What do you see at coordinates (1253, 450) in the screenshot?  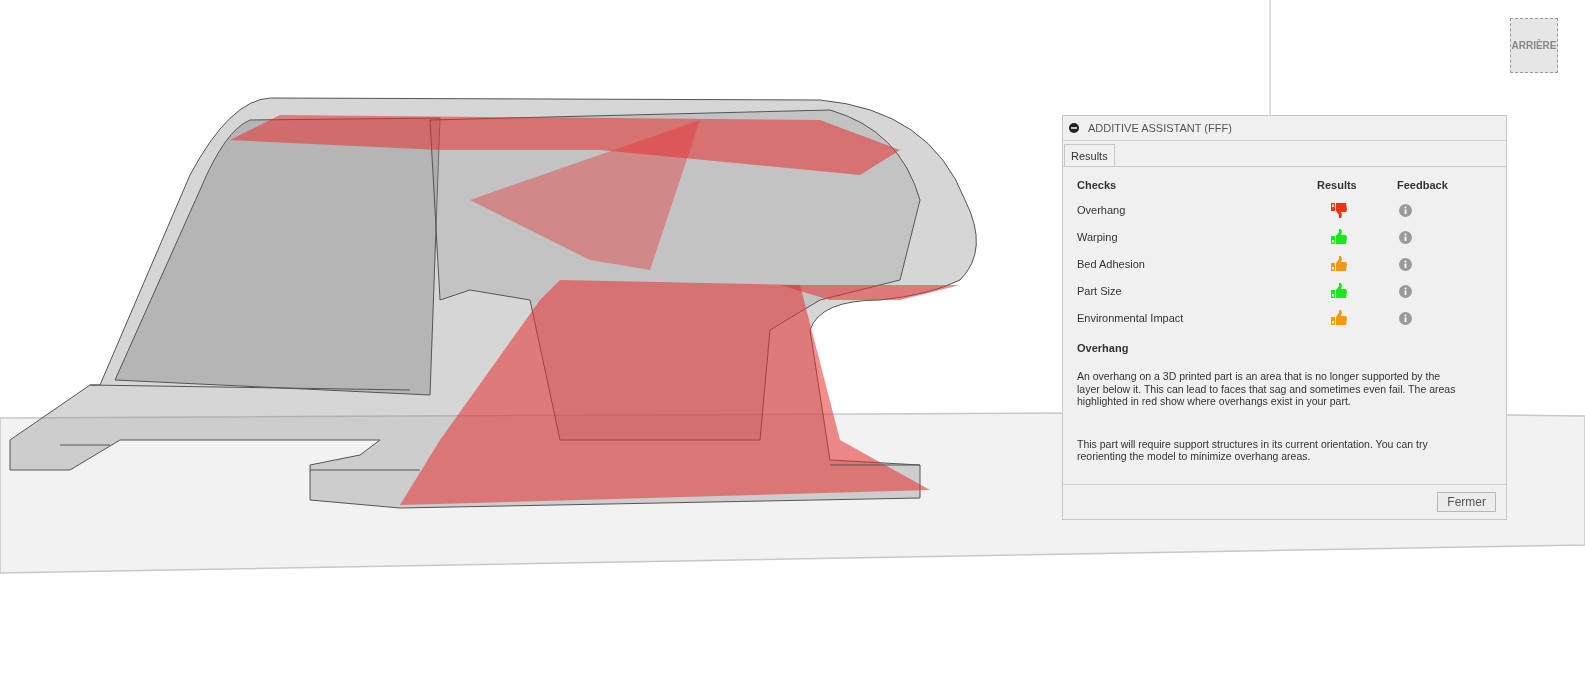 I see `detail-text: This part will require support structures in its current orientation. You can try reorienting the model to minimize overhang areas.` at bounding box center [1253, 450].